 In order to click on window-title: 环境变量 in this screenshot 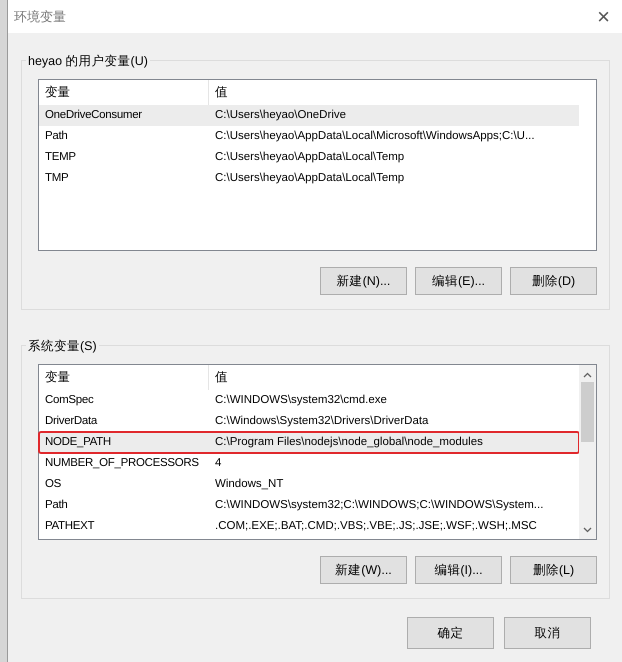, I will do `click(40, 17)`.